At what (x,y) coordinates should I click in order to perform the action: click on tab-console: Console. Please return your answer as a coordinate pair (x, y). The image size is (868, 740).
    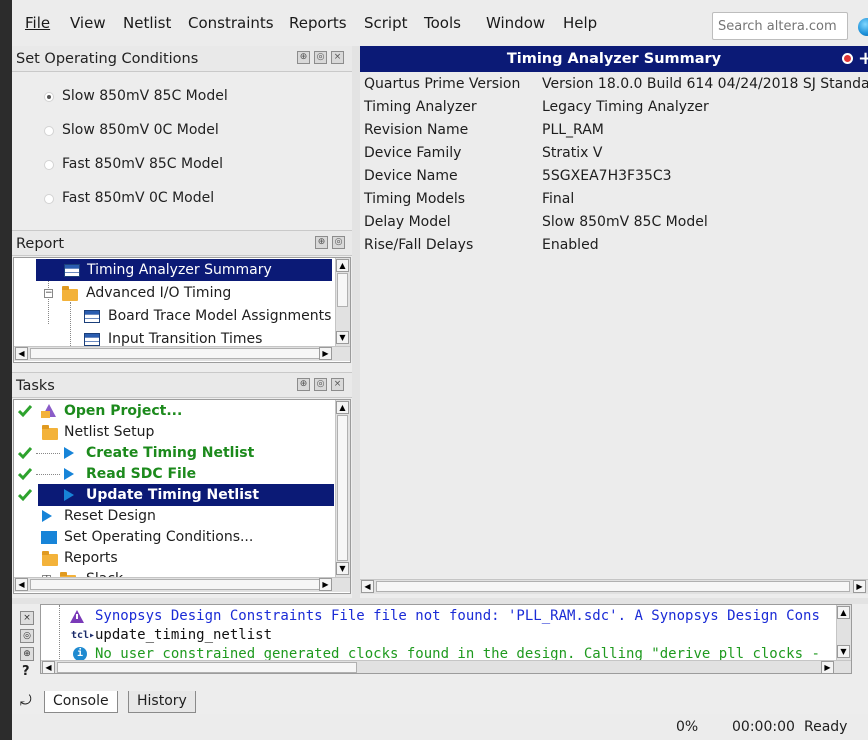
    Looking at the image, I should click on (81, 702).